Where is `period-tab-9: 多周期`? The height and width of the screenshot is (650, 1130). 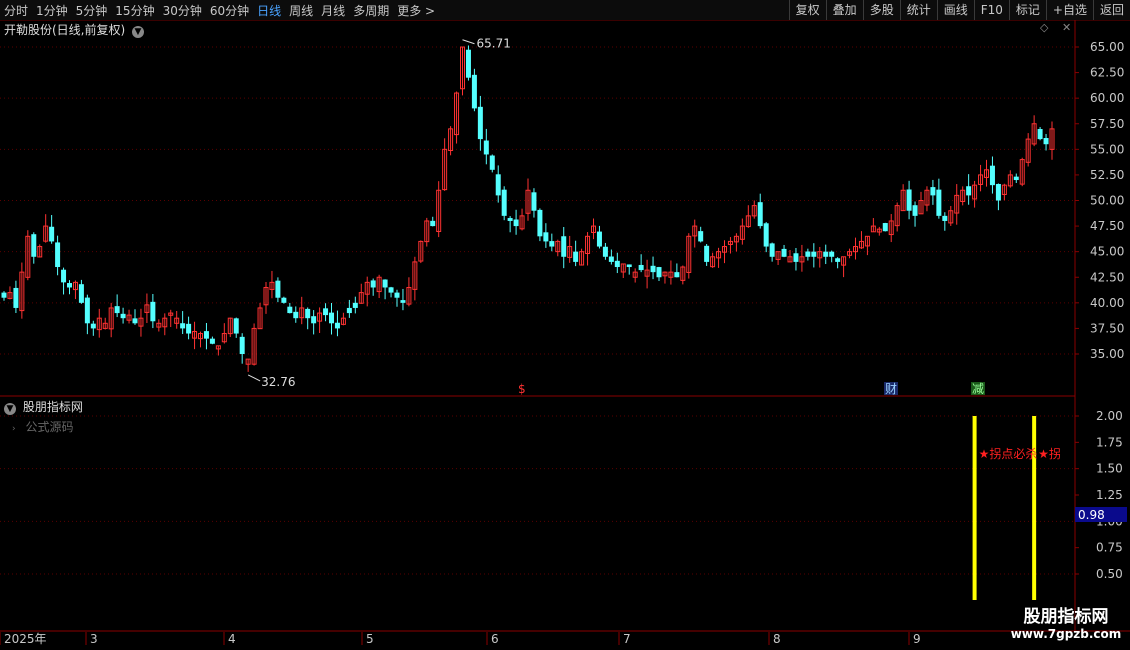 period-tab-9: 多周期 is located at coordinates (371, 10).